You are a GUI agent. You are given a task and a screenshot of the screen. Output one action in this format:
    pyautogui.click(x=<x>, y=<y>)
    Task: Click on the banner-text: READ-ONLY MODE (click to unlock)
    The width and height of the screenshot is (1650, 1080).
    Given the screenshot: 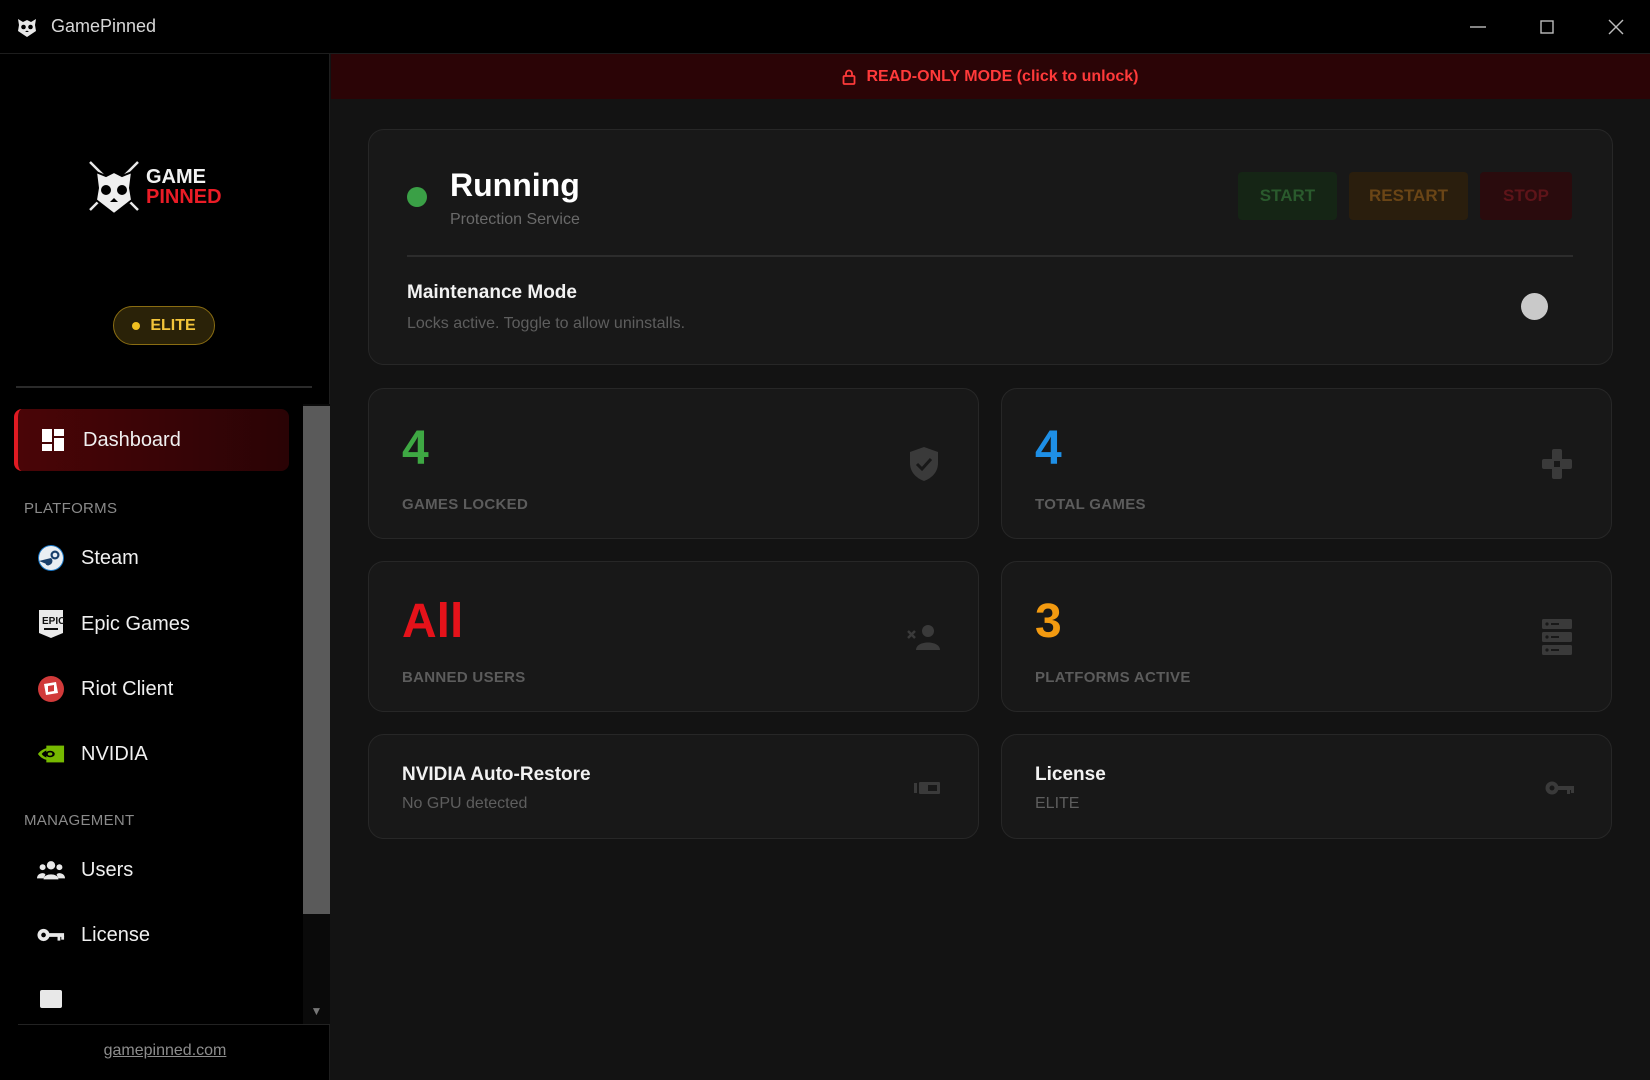 What is the action you would take?
    pyautogui.click(x=1002, y=76)
    